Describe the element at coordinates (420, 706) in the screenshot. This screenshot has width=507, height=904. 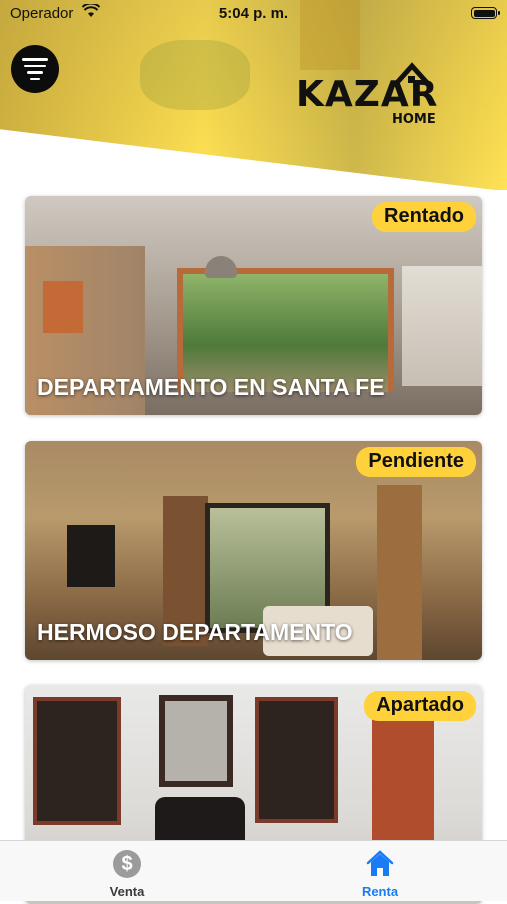
I see `status-badge: Apartado` at that location.